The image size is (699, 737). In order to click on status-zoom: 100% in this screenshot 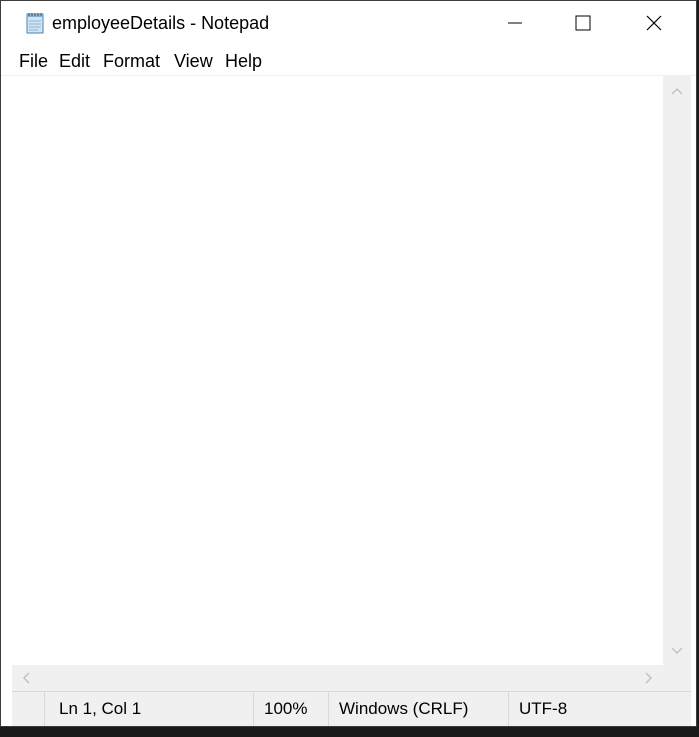, I will do `click(290, 709)`.